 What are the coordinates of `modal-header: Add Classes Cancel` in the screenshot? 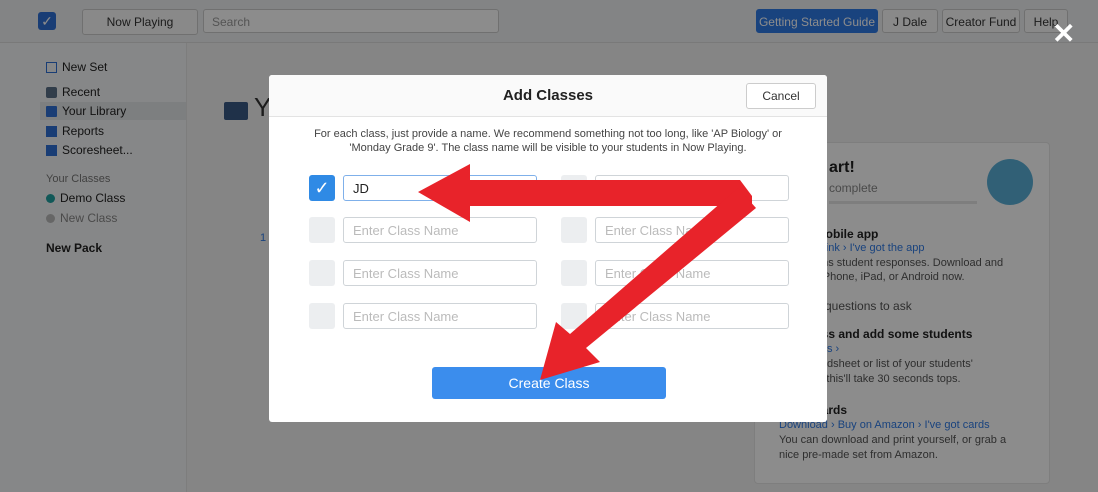 It's located at (548, 96).